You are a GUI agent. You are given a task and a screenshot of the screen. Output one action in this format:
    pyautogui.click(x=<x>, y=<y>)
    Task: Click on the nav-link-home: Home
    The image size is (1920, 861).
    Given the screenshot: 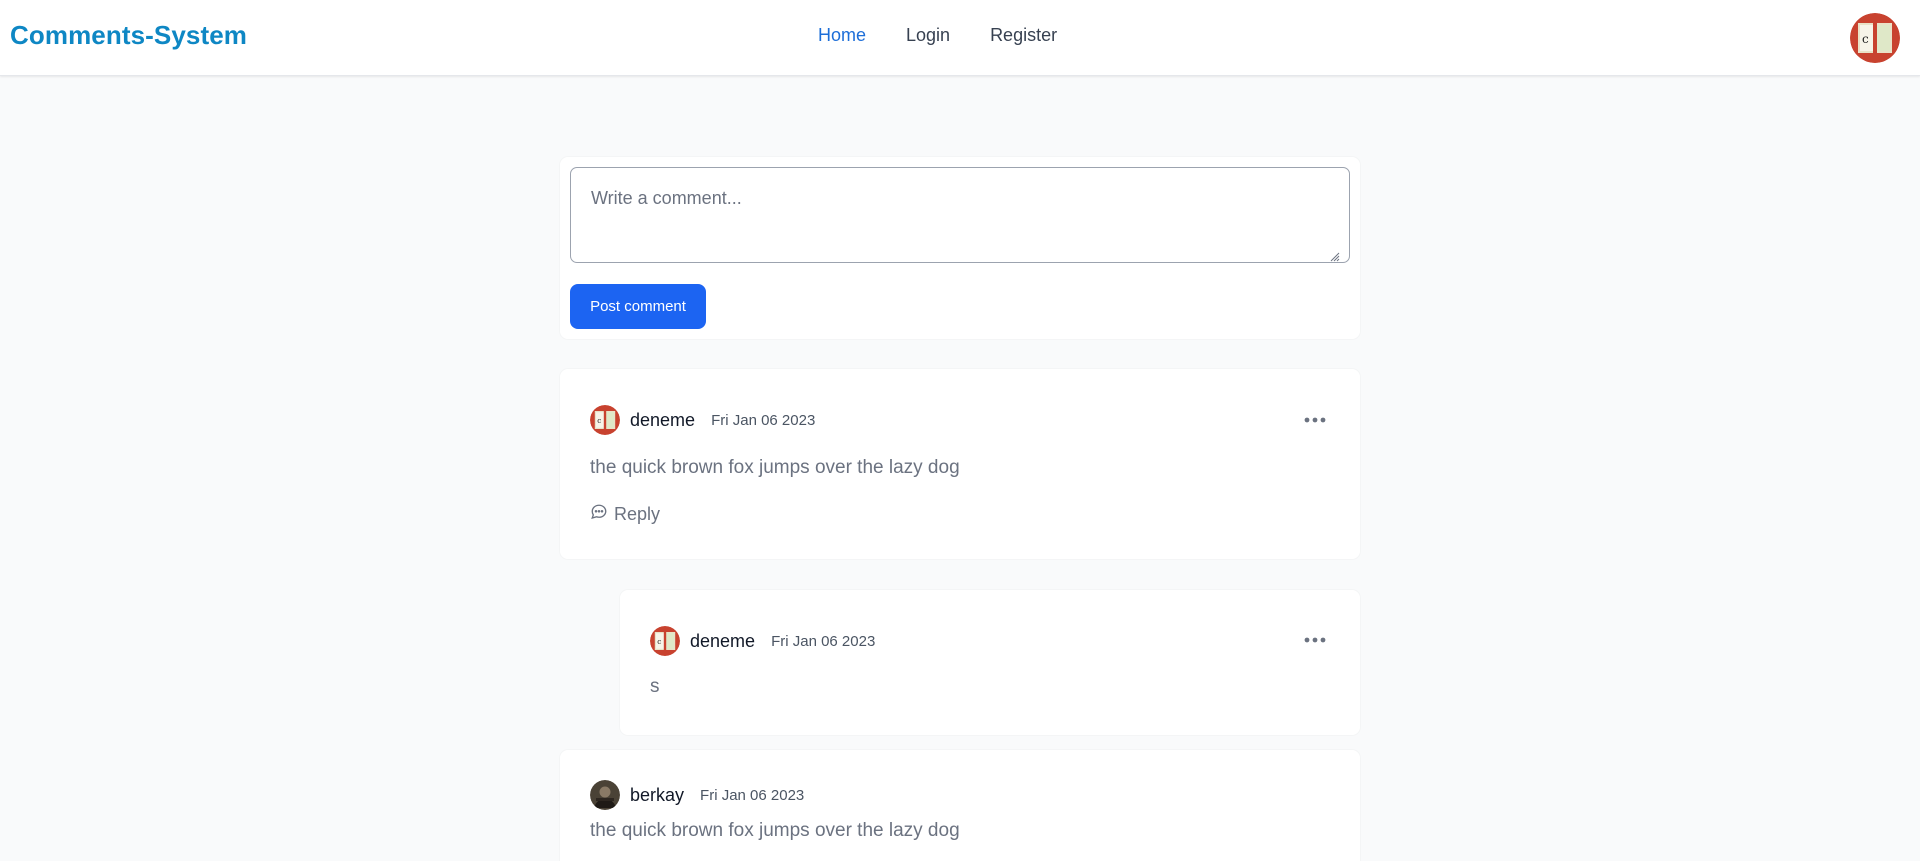 What is the action you would take?
    pyautogui.click(x=842, y=35)
    